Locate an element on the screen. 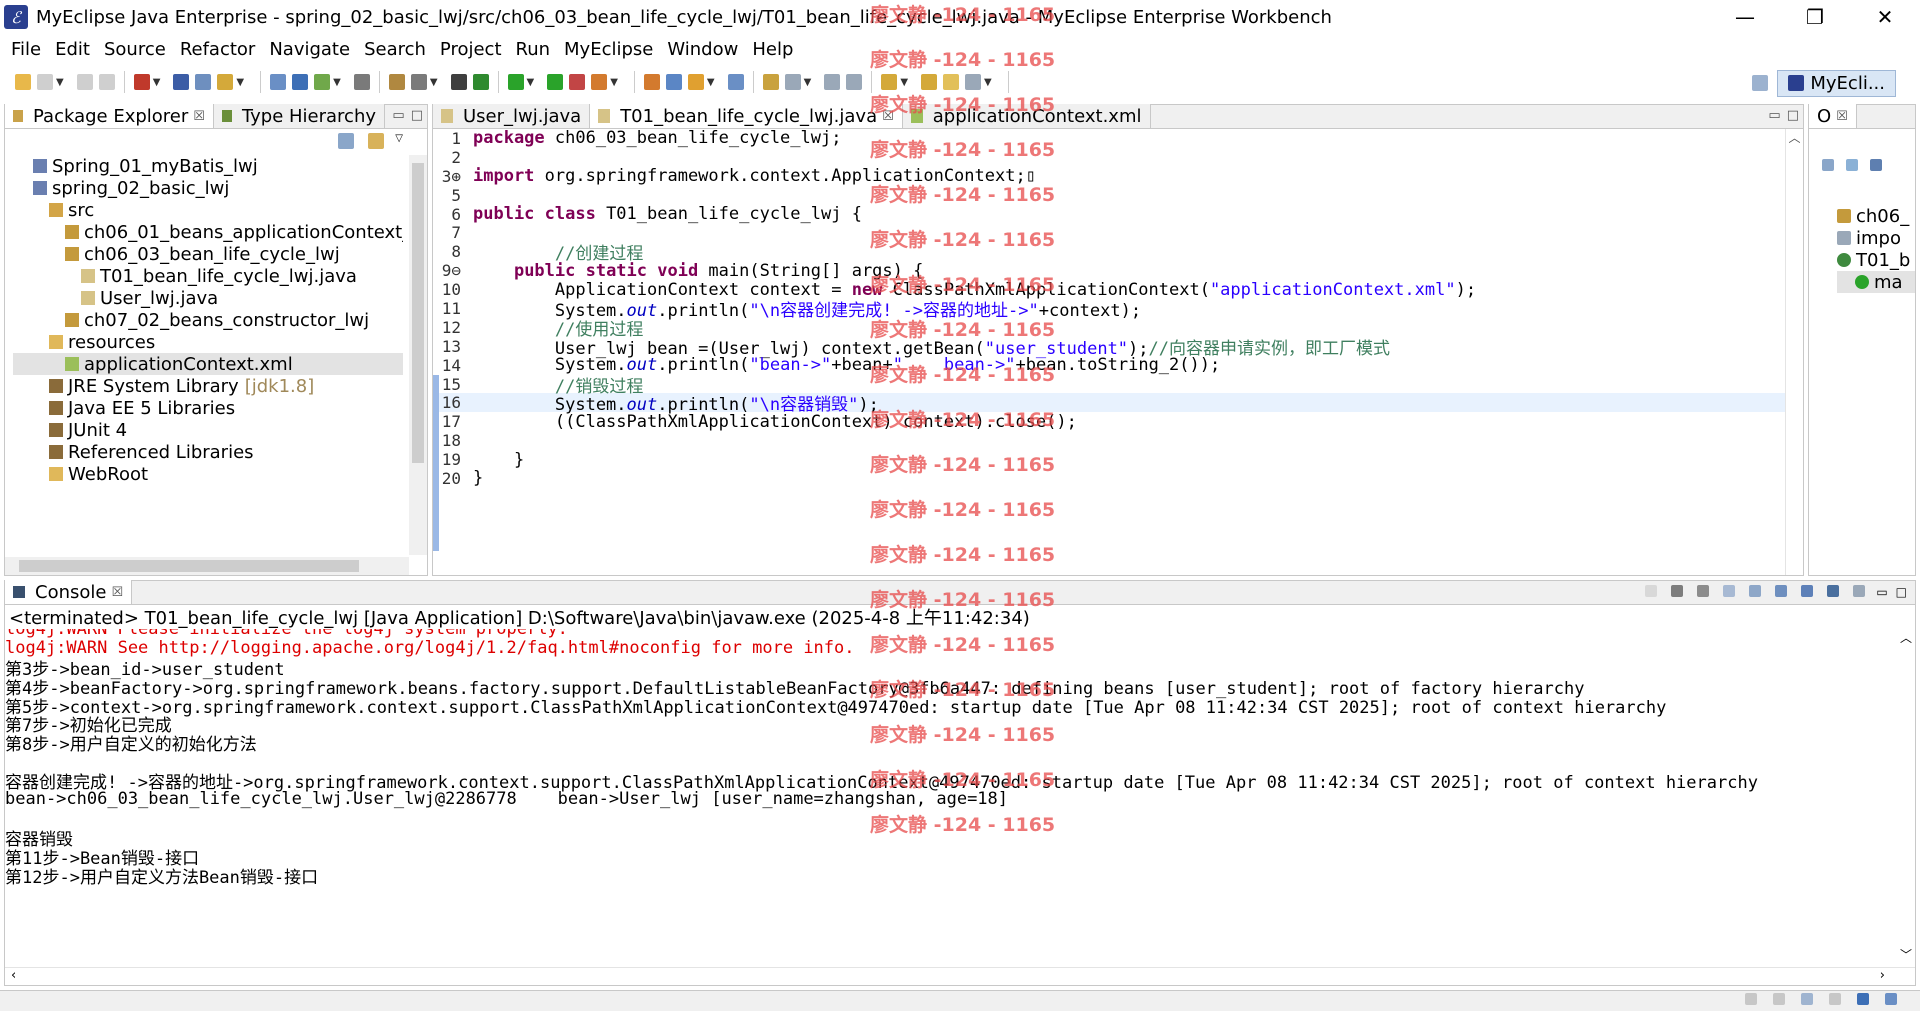 This screenshot has height=1011, width=1920. console-vertical-scrollbar: ︿ ﹀ is located at coordinates (1906, 796).